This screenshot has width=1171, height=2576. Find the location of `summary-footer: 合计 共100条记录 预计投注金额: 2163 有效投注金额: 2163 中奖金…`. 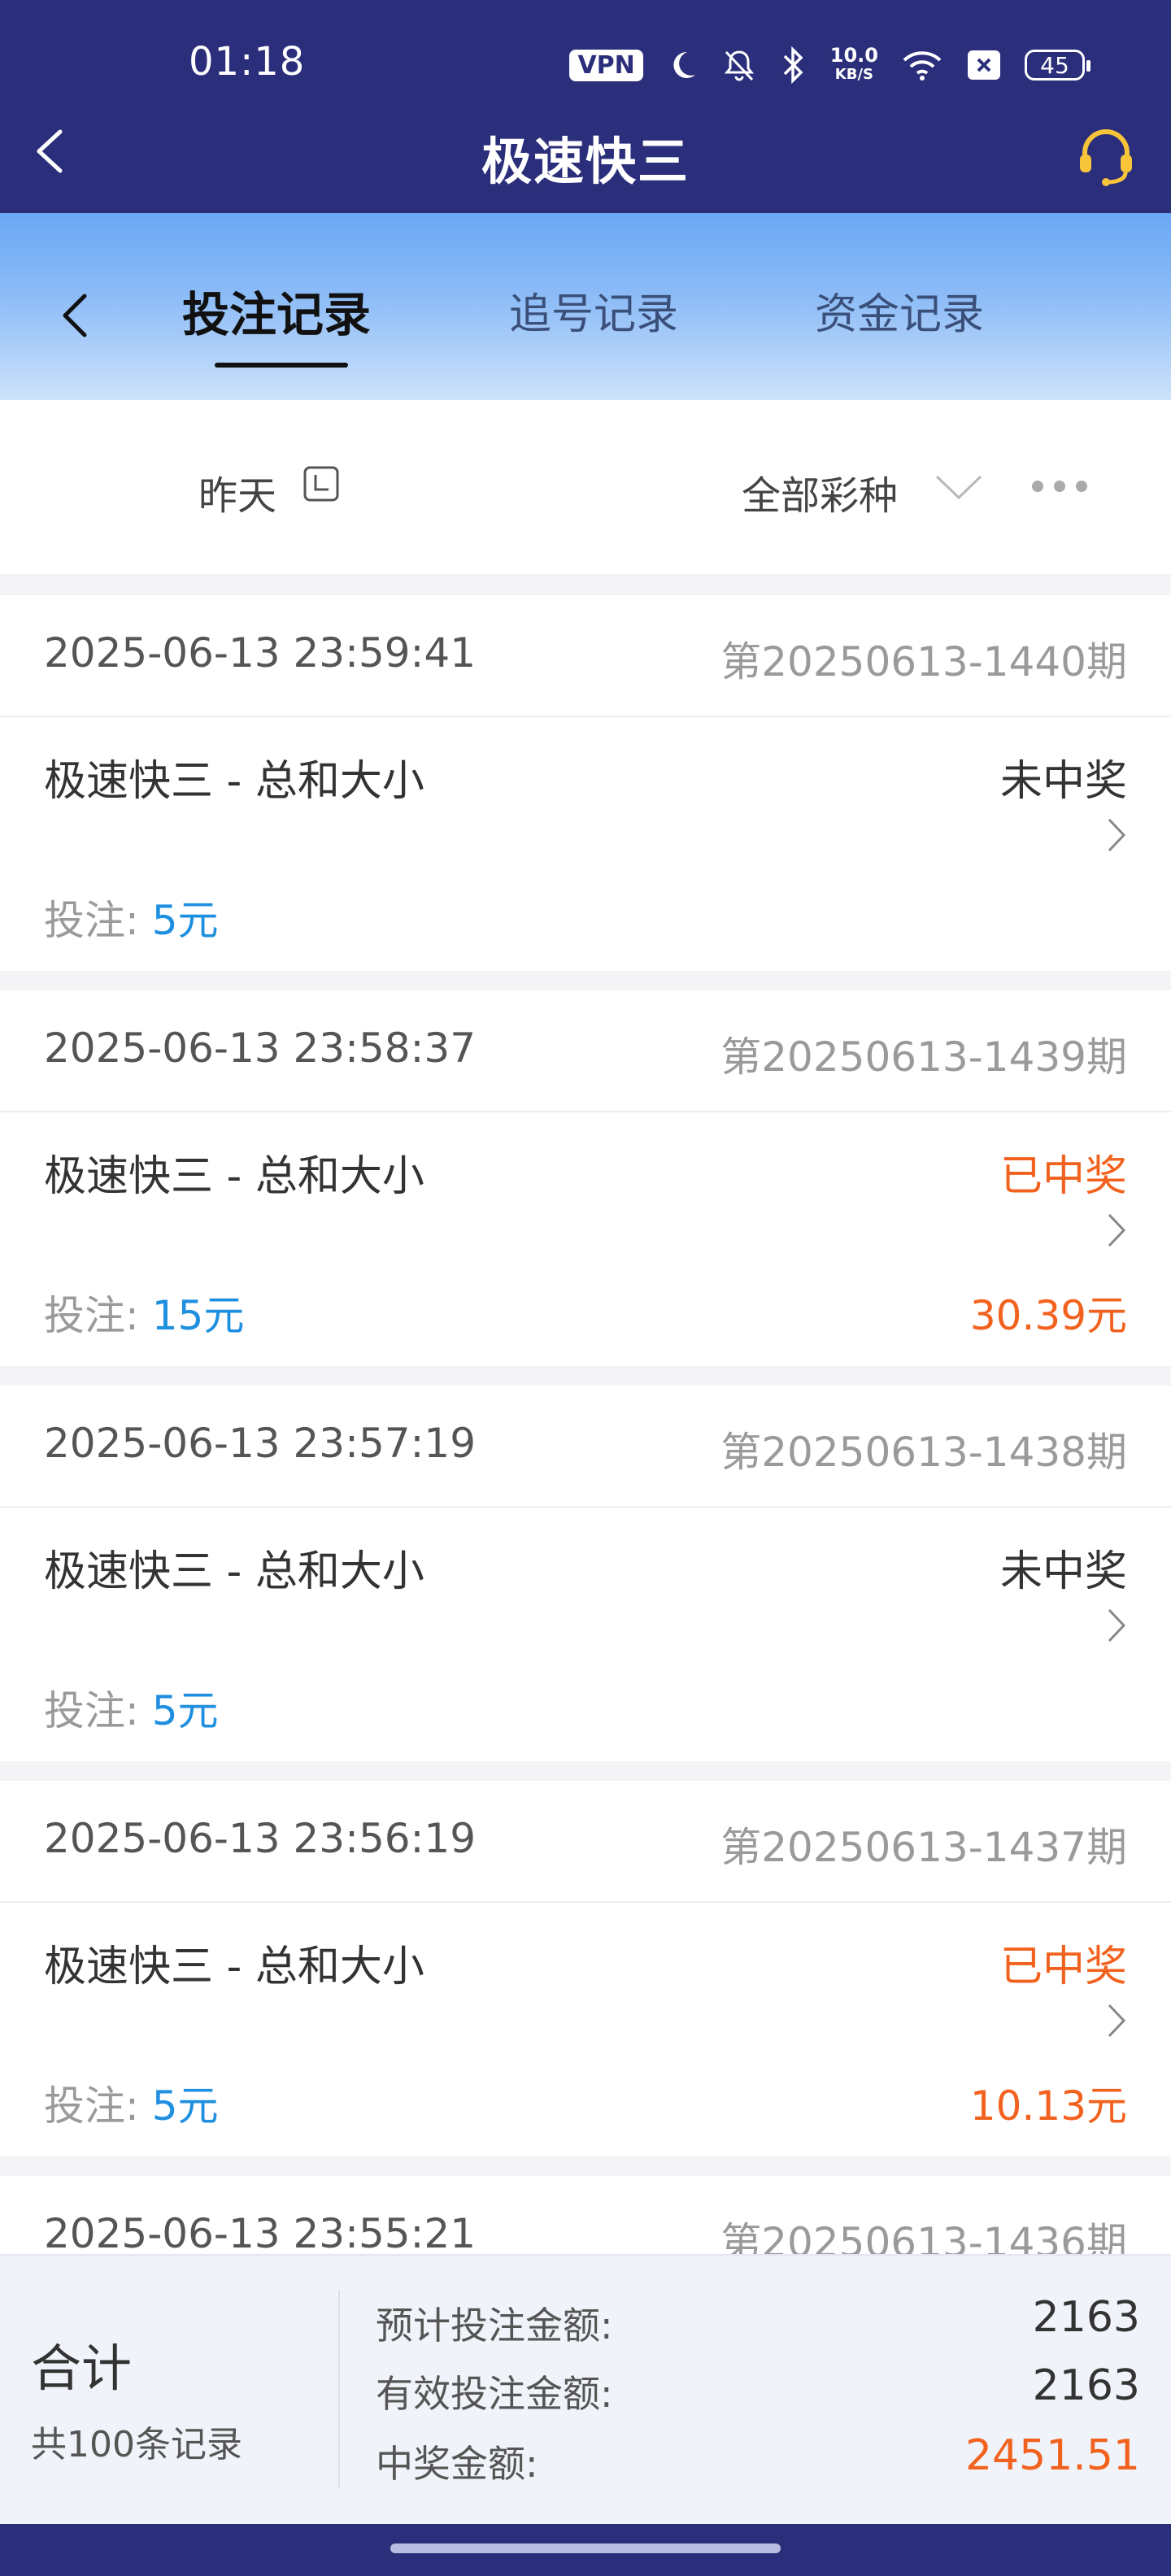

summary-footer: 合计 共100条记录 预计投注金额: 2163 有效投注金额: 2163 中奖金… is located at coordinates (585, 2389).